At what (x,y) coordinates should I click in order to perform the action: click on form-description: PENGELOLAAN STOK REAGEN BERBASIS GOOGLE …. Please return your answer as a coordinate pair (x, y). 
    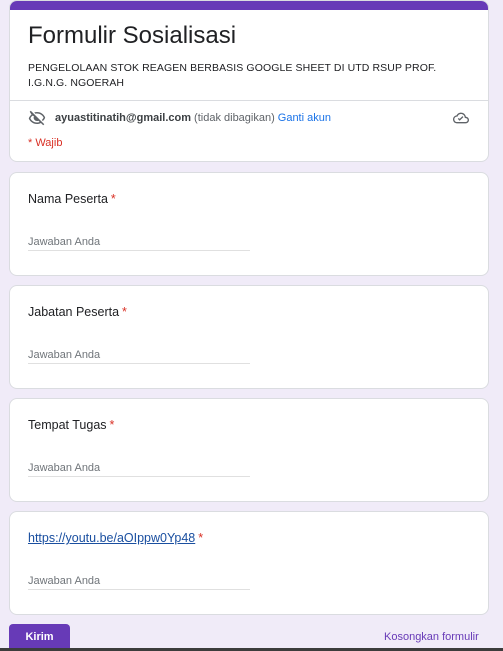
    Looking at the image, I should click on (232, 75).